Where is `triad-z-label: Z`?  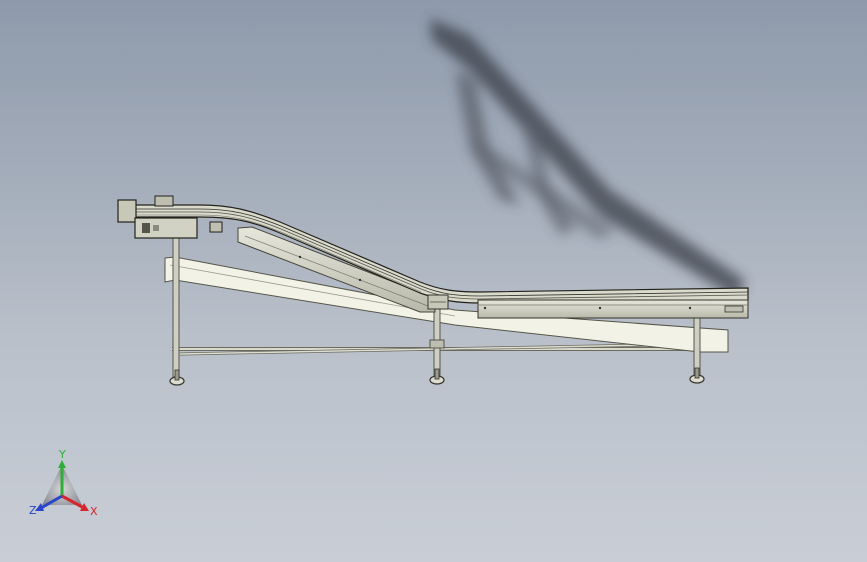
triad-z-label: Z is located at coordinates (33, 510).